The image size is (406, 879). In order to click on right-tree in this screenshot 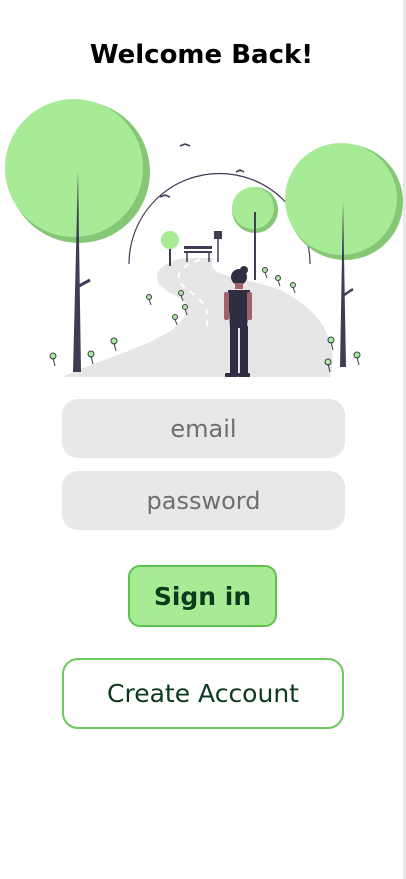, I will do `click(341, 199)`.